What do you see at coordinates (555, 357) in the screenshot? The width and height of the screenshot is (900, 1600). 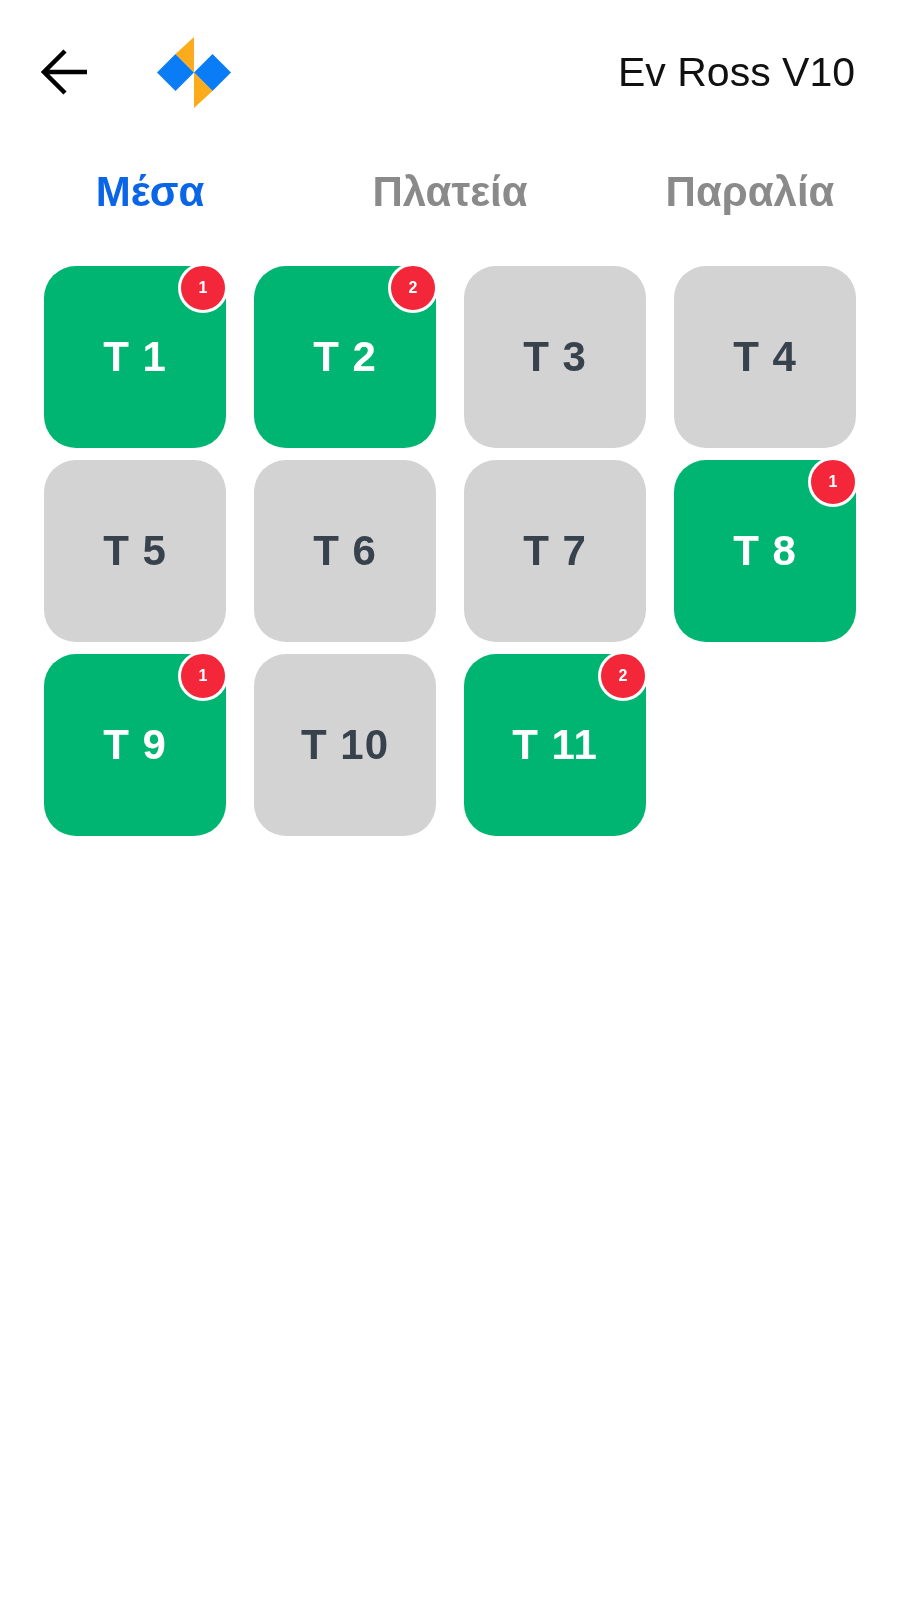 I see `table-tile: T 3` at bounding box center [555, 357].